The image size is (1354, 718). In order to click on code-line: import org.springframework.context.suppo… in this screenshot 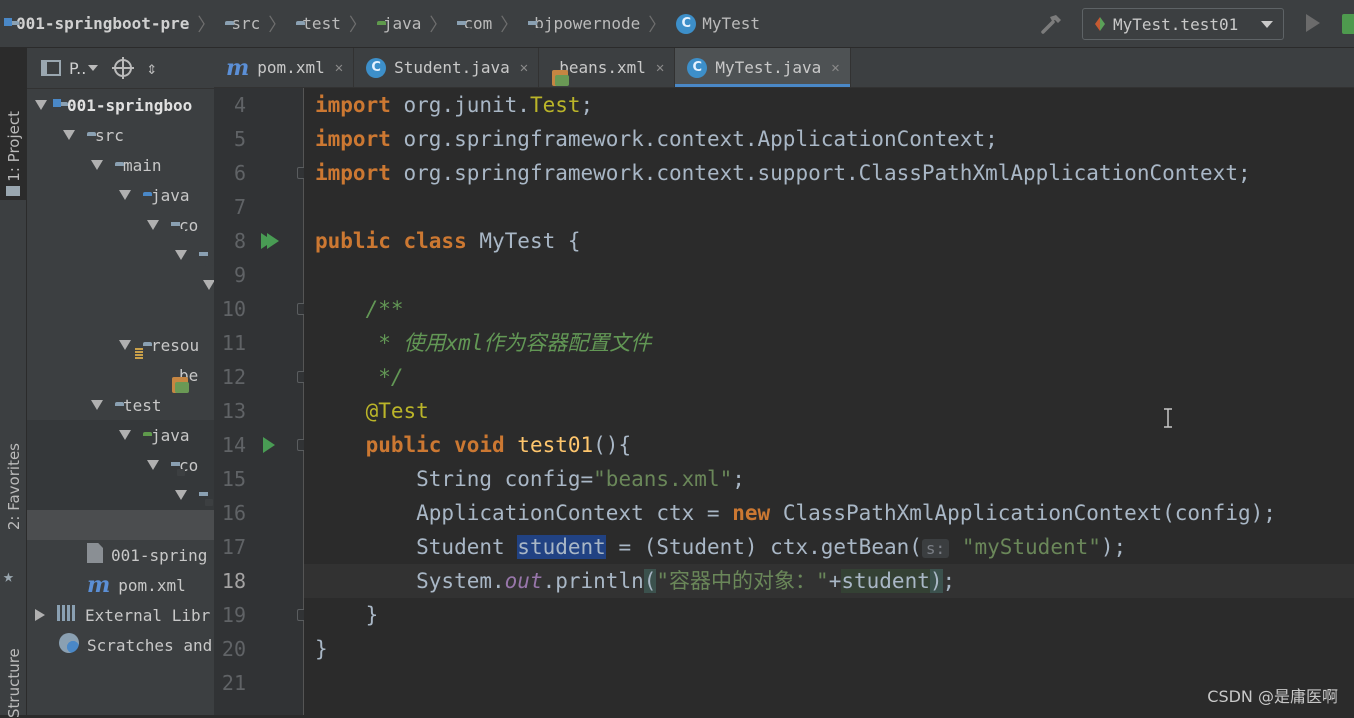, I will do `click(829, 173)`.